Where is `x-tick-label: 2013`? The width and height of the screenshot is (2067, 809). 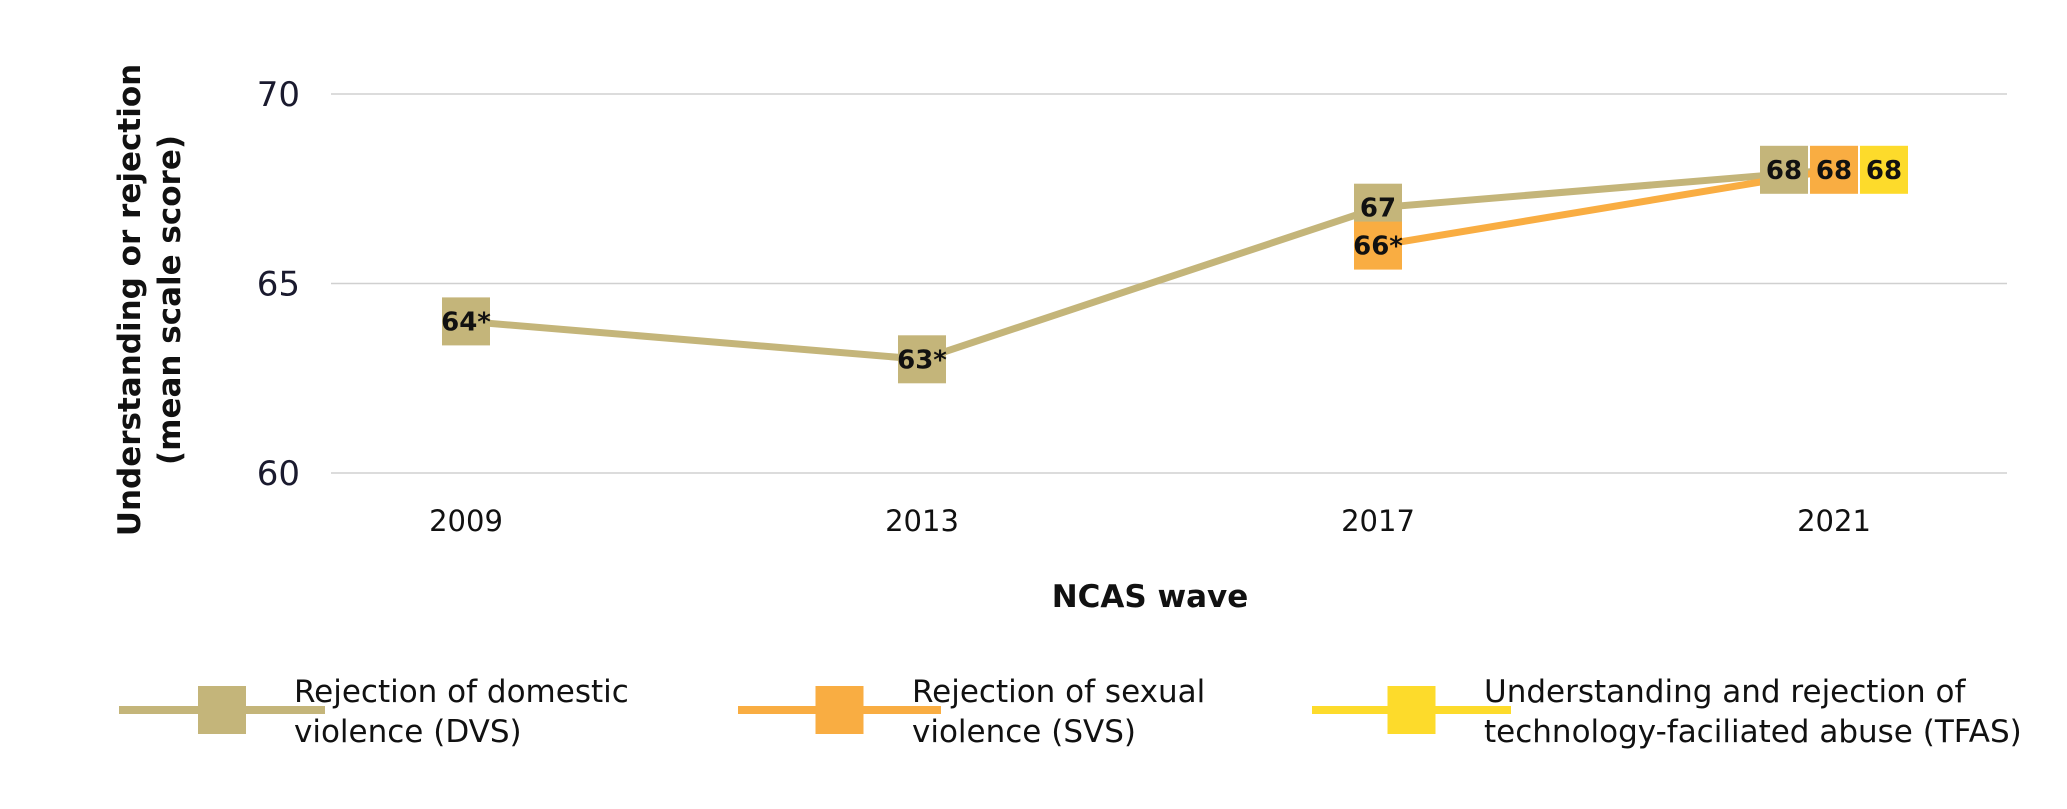
x-tick-label: 2013 is located at coordinates (922, 521).